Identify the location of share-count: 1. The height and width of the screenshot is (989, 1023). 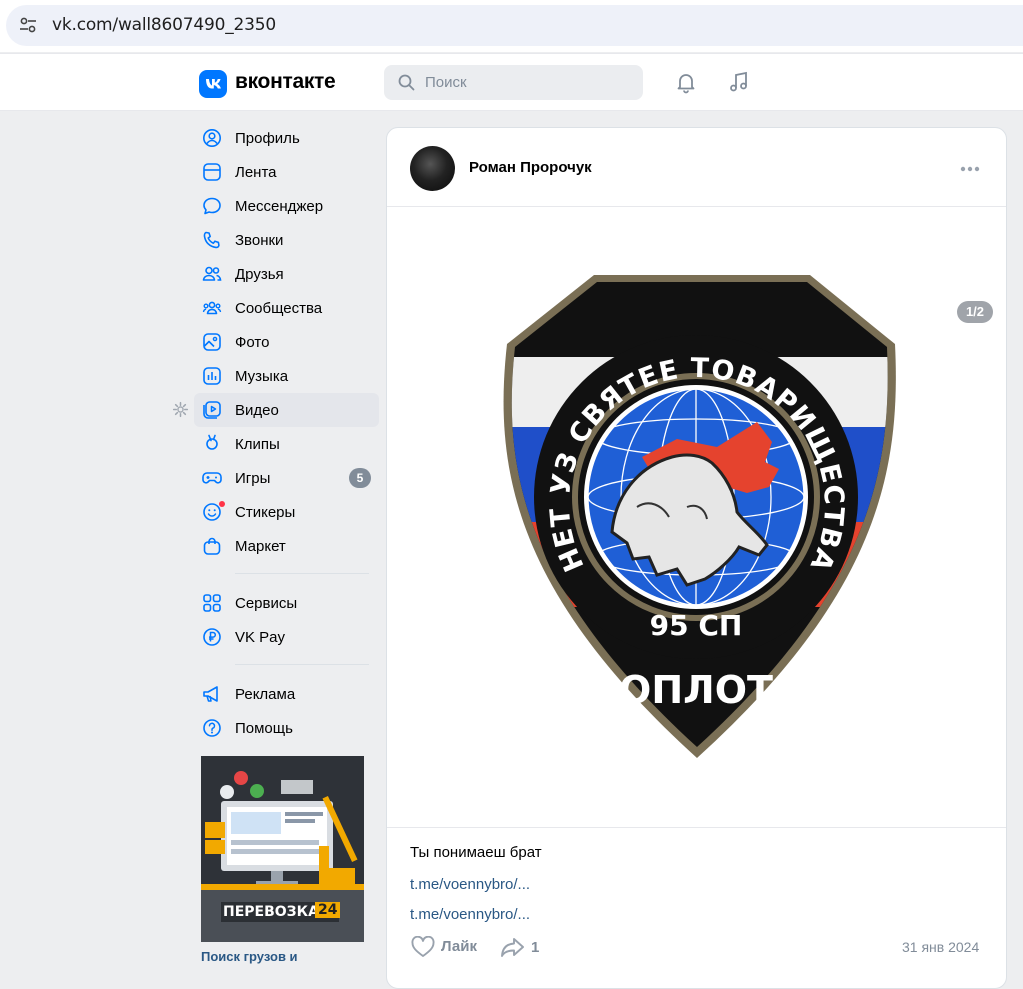
(535, 947).